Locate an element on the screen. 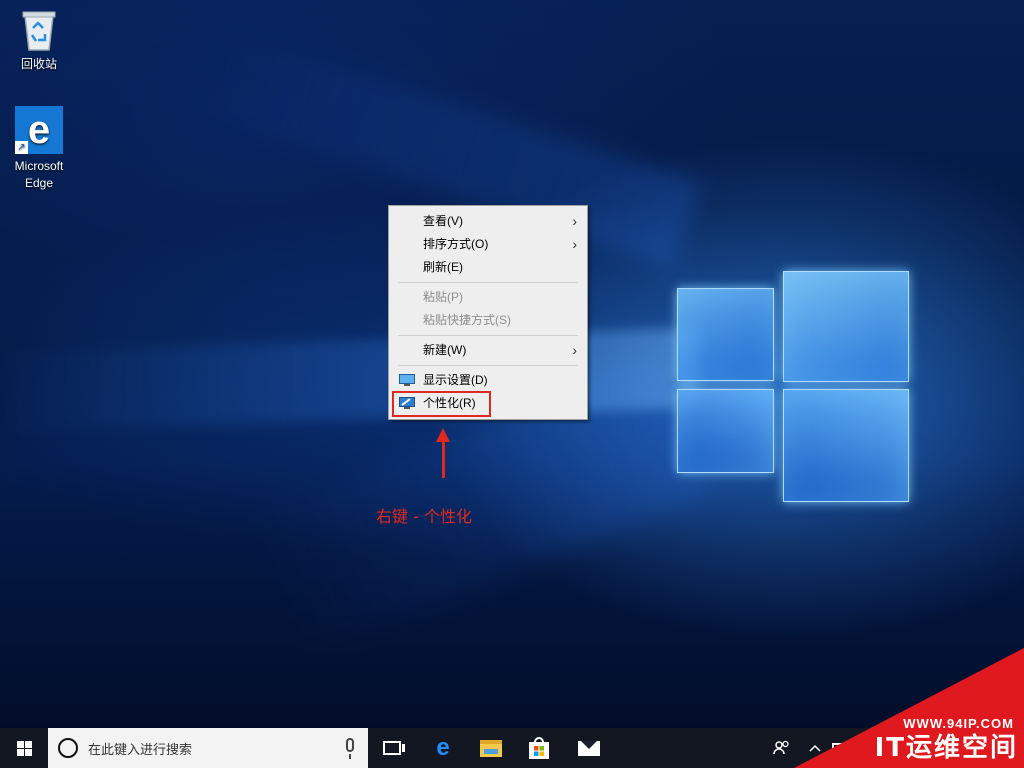 This screenshot has width=1024, height=768. taskbar-store-button is located at coordinates (539, 748).